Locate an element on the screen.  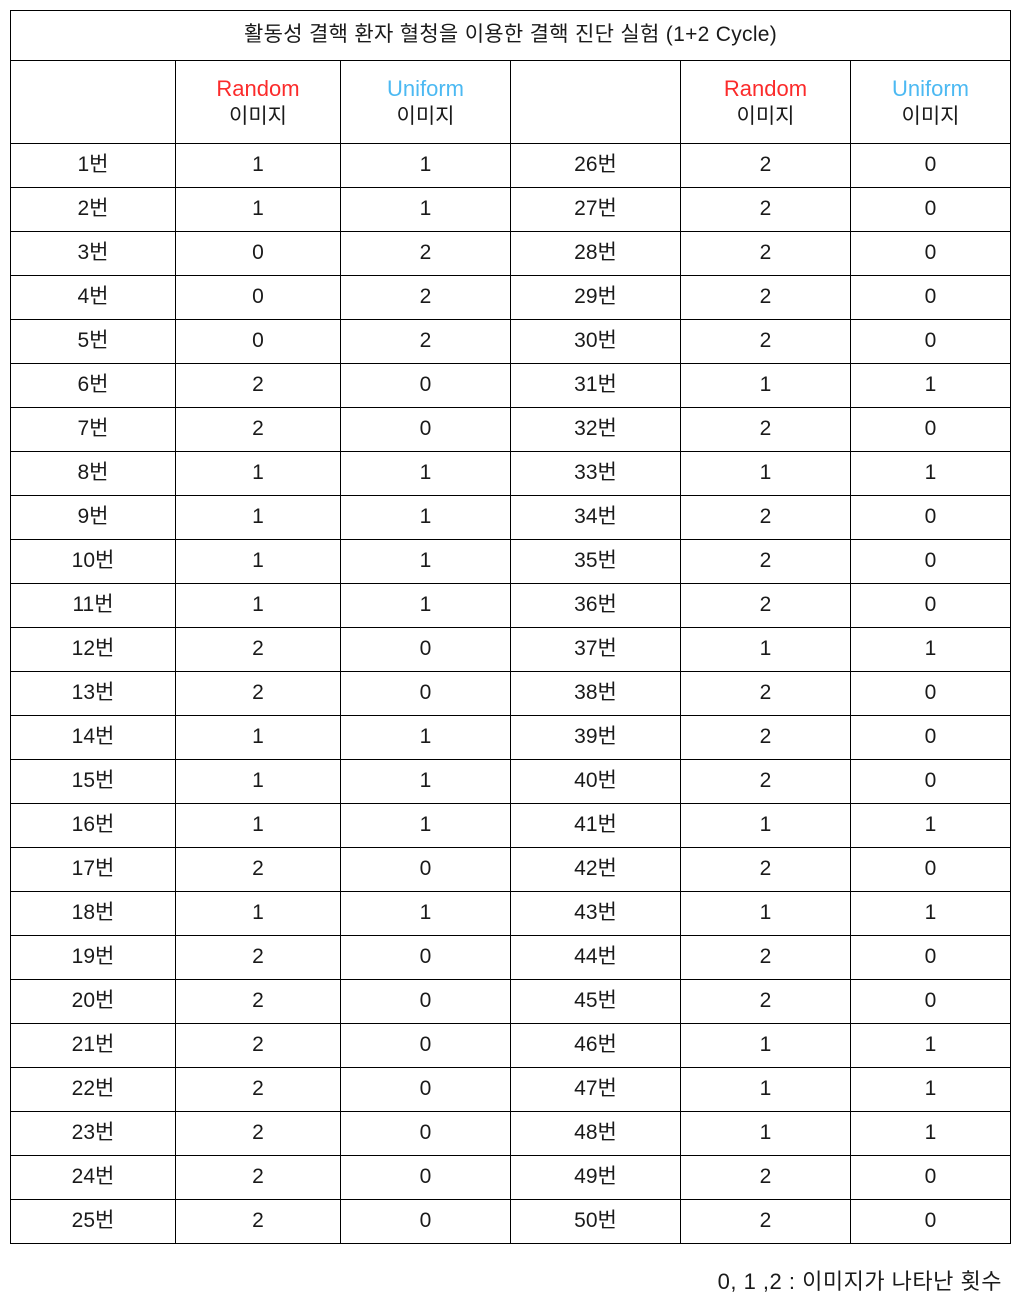
row-right-index: 28번 is located at coordinates (595, 253).